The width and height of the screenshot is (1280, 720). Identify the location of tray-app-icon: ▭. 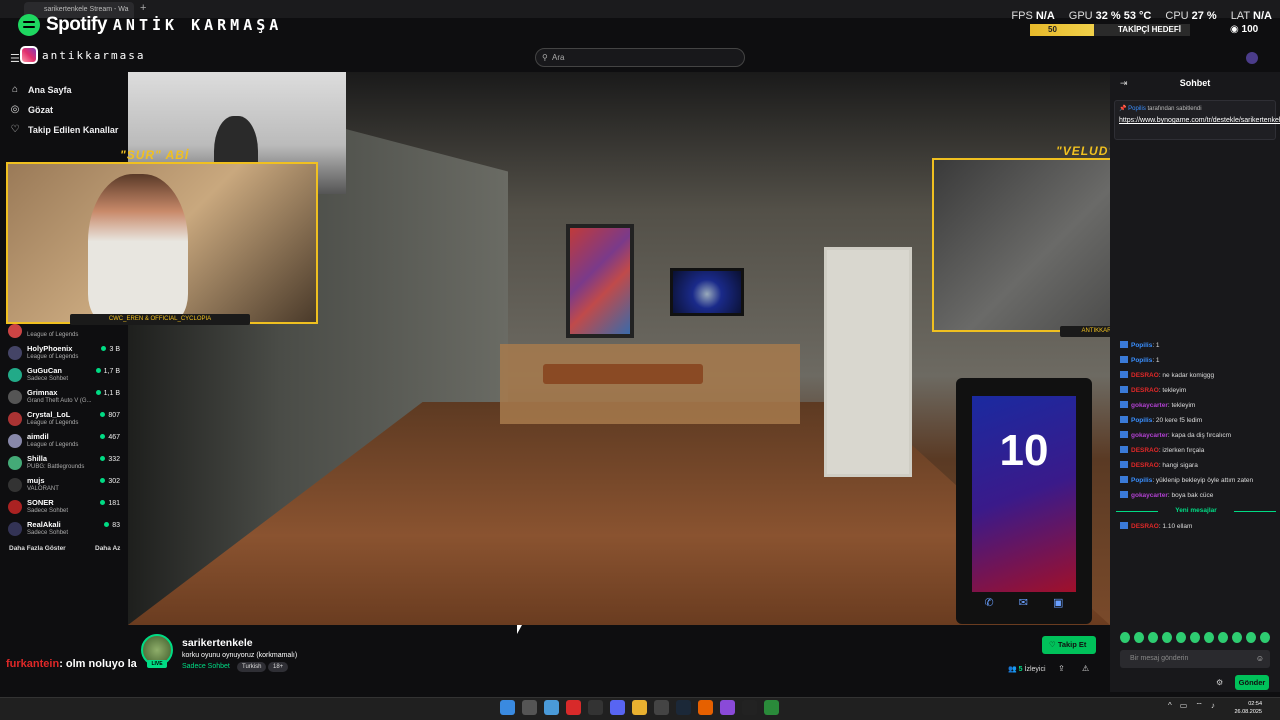
(1184, 706).